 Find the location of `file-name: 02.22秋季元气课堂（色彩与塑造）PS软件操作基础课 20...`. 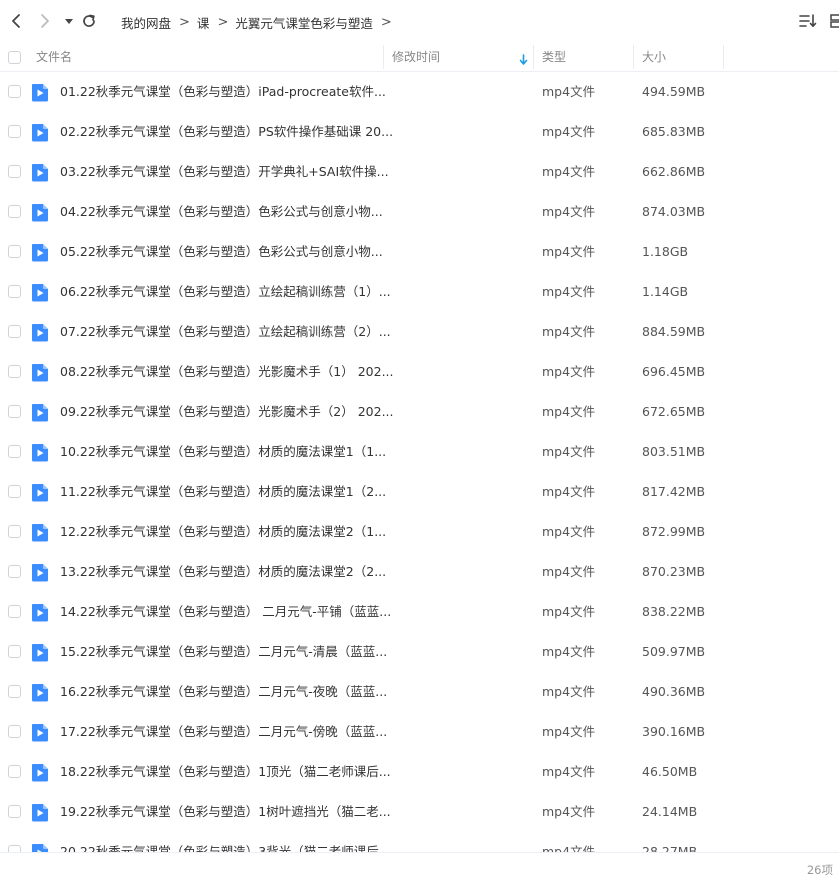

file-name: 02.22秋季元气课堂（色彩与塑造）PS软件操作基础课 20... is located at coordinates (226, 132).